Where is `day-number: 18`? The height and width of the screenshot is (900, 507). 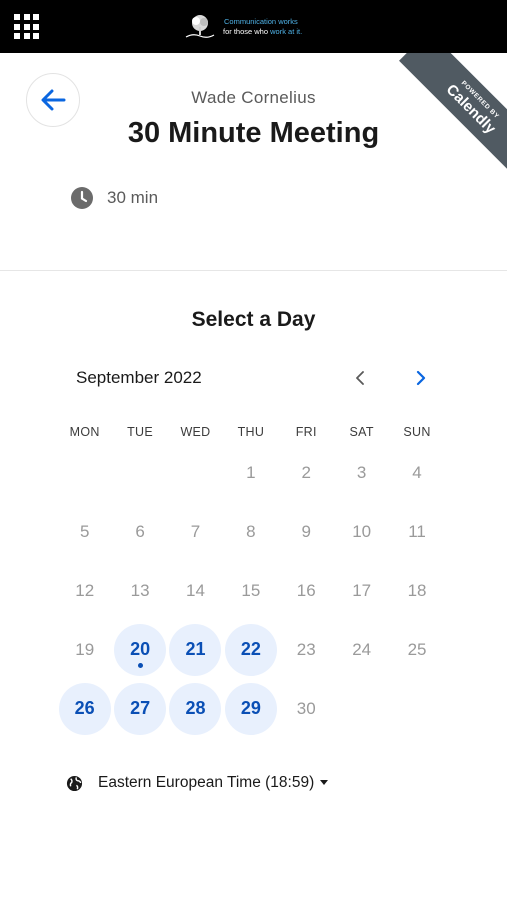
day-number: 18 is located at coordinates (417, 590).